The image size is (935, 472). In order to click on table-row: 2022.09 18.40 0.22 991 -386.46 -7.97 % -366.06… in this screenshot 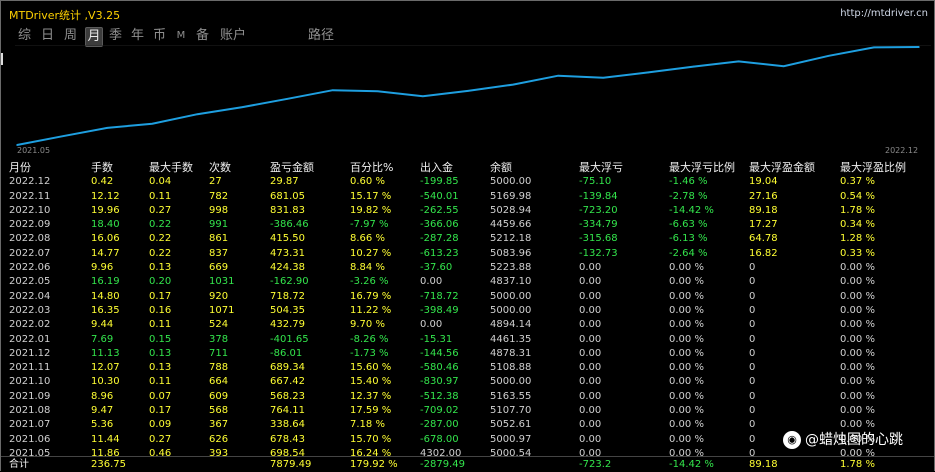, I will do `click(467, 225)`.